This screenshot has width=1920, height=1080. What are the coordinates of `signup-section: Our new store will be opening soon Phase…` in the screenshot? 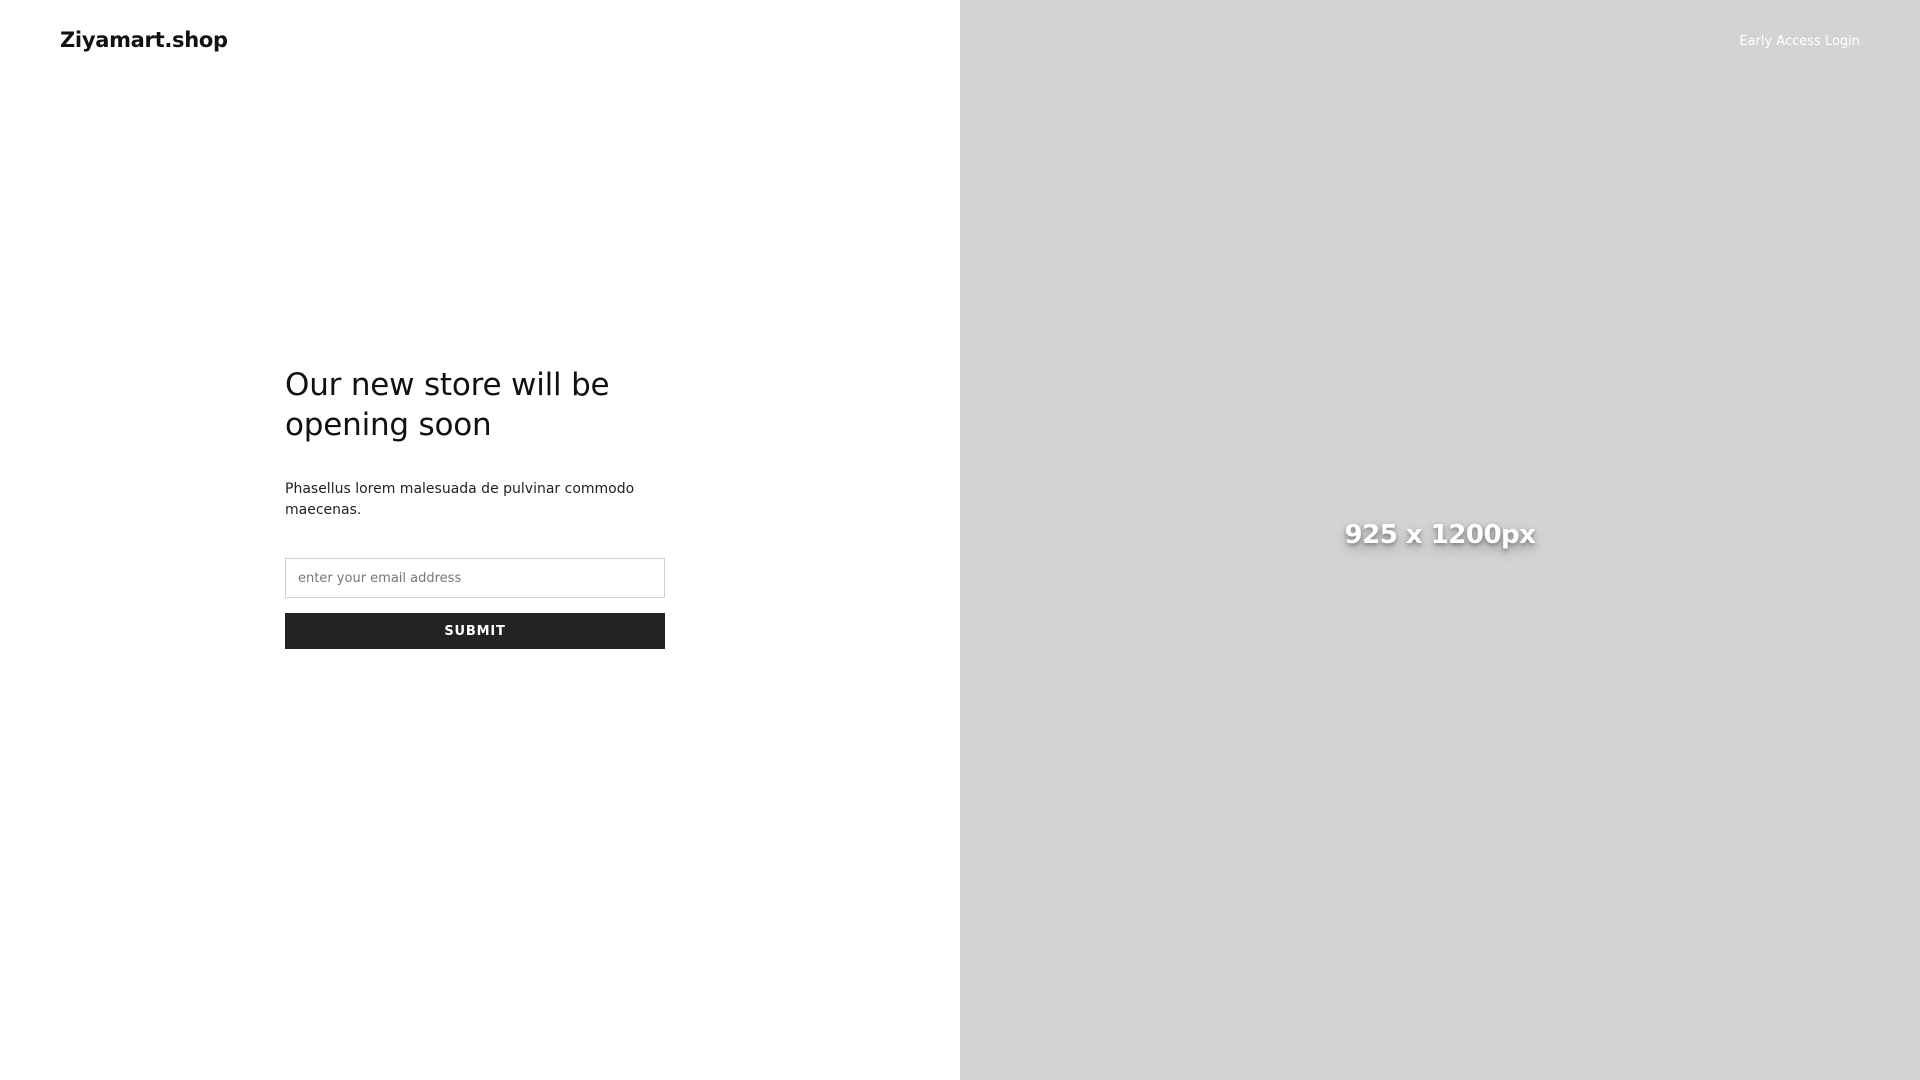 It's located at (475, 507).